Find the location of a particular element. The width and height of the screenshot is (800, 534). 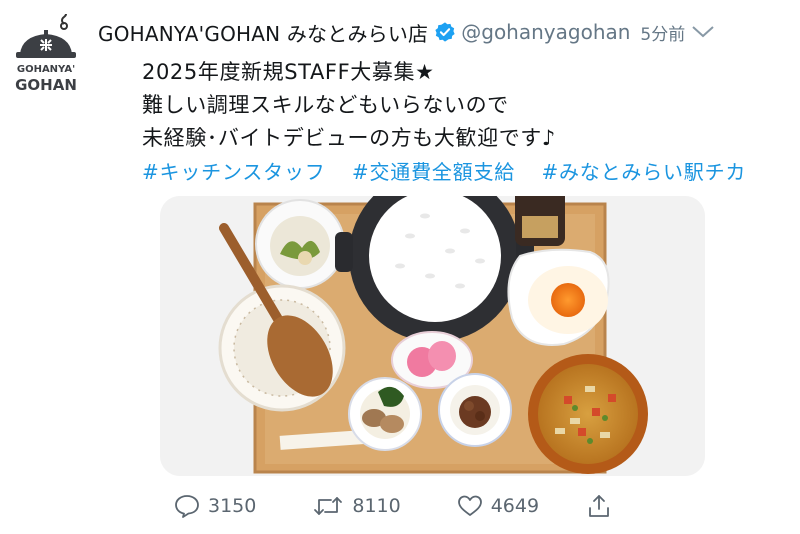

tweet-header: GOHANYA'GOHAN みなとみらい店 @gohanyagohan 5分前 is located at coordinates (449, 32).